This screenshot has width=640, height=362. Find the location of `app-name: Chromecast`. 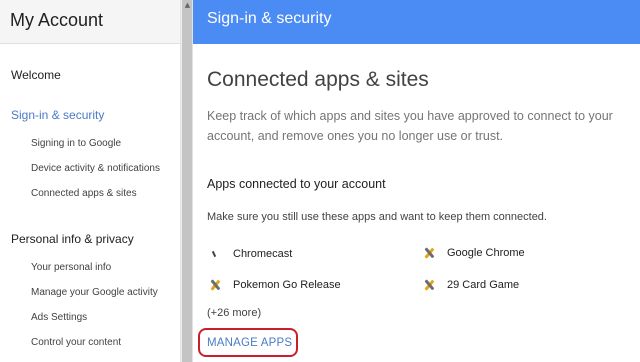

app-name: Chromecast is located at coordinates (263, 254).